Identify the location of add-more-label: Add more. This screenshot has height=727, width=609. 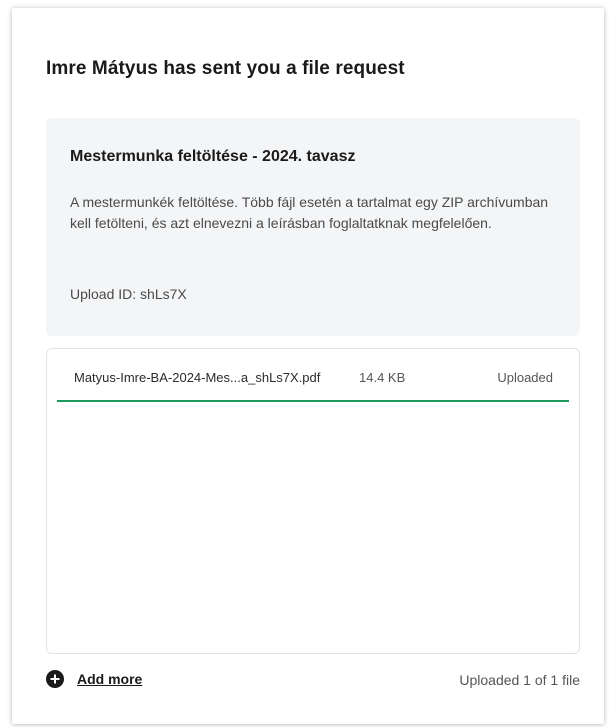
(110, 679).